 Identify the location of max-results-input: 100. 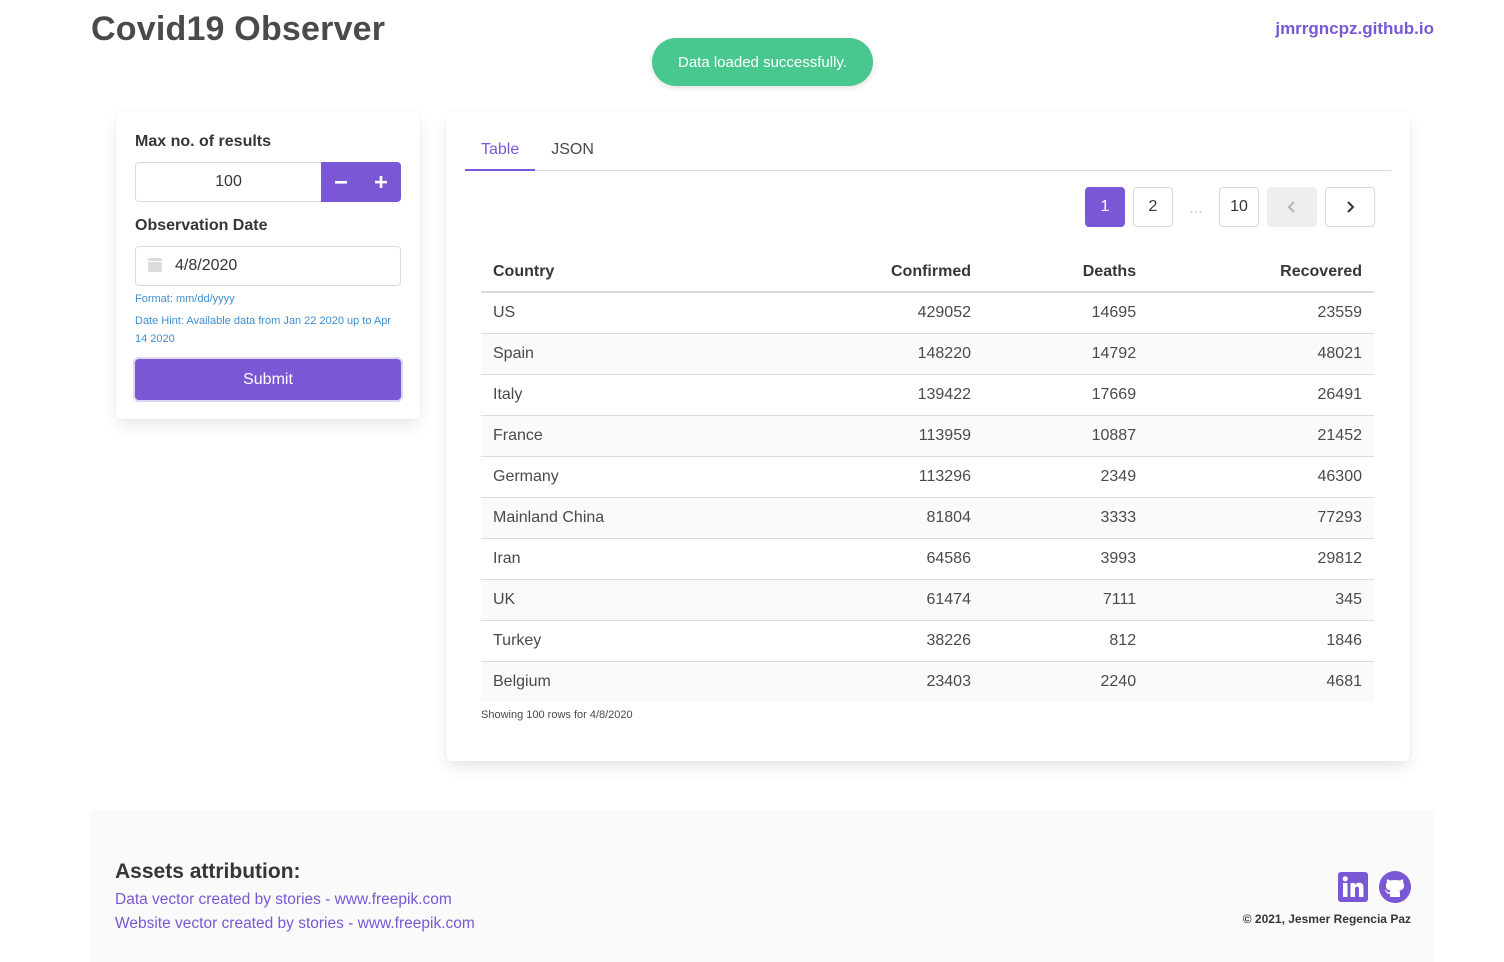
(228, 182).